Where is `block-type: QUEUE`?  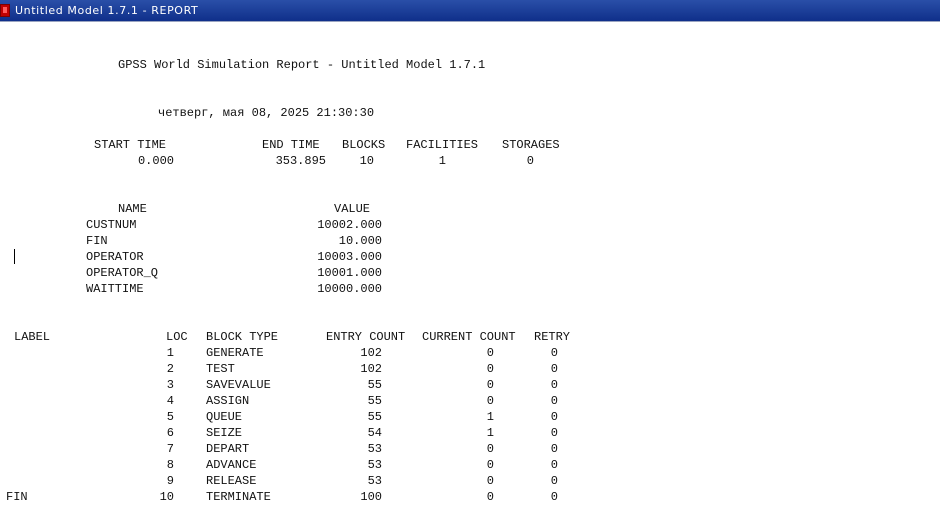 block-type: QUEUE is located at coordinates (224, 417).